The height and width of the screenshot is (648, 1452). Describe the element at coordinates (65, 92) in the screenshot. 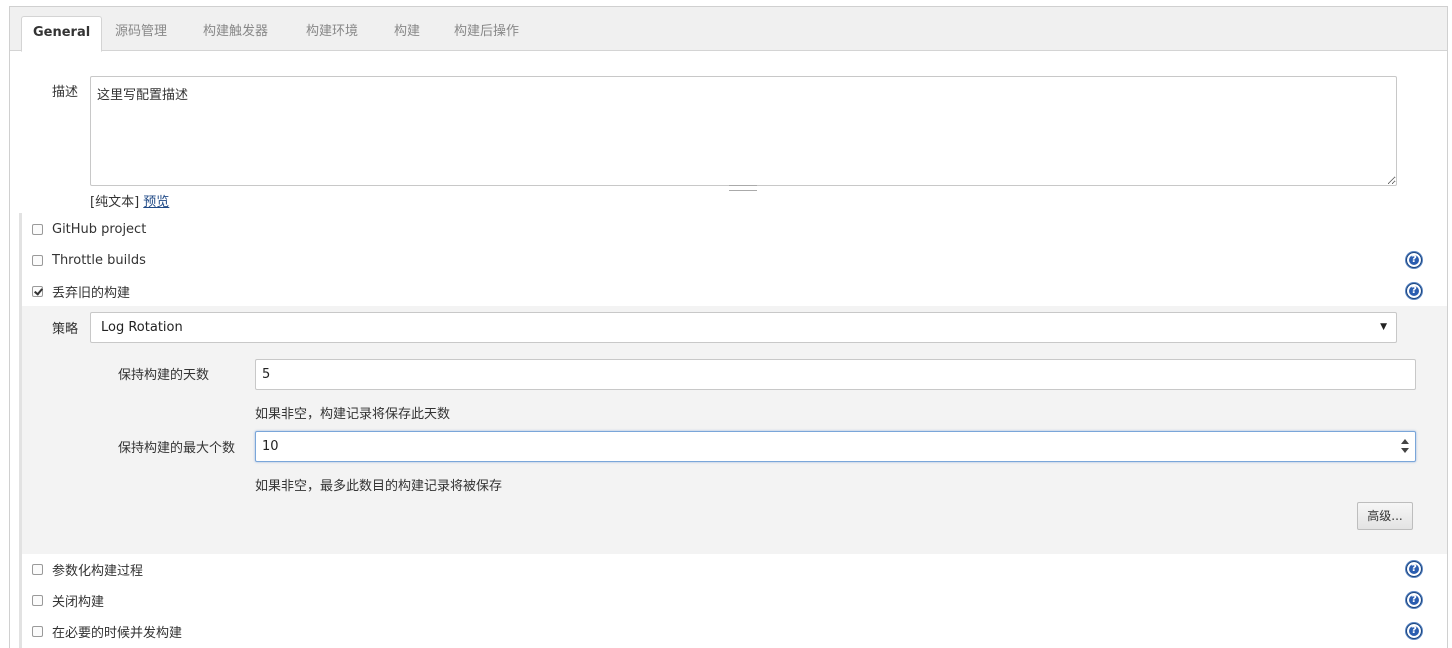

I see `description-label: 描述` at that location.